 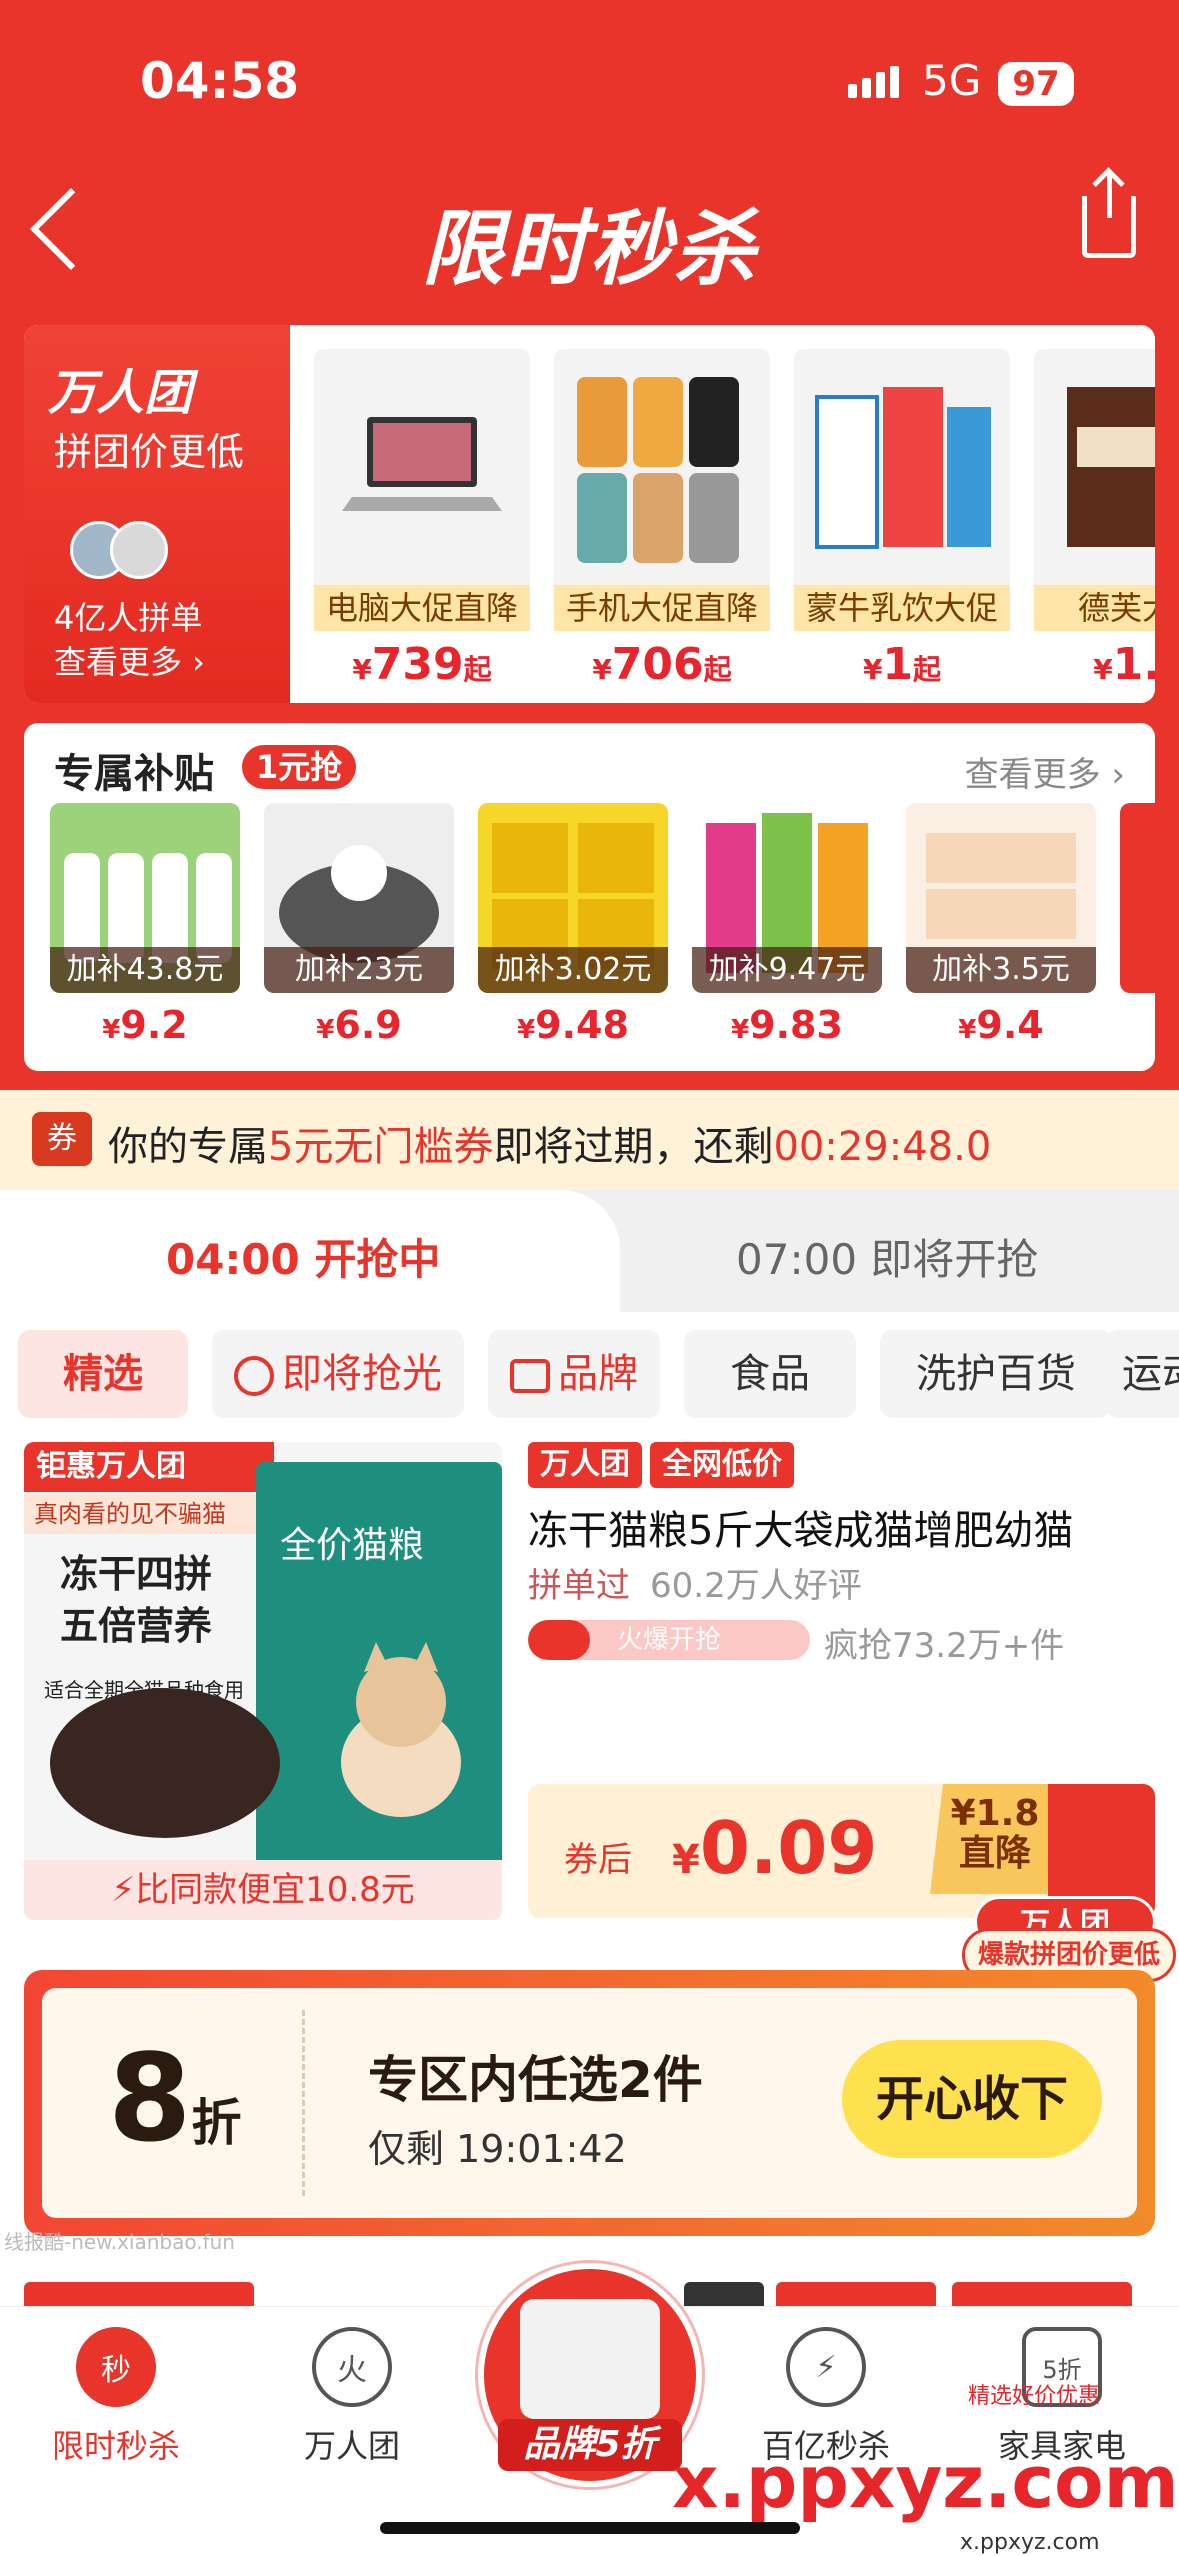 I want to click on coupon-expiry-banner: 券 你的专属5元无门槛券即将过期，还剩00:29:48.0, so click(x=589, y=1140).